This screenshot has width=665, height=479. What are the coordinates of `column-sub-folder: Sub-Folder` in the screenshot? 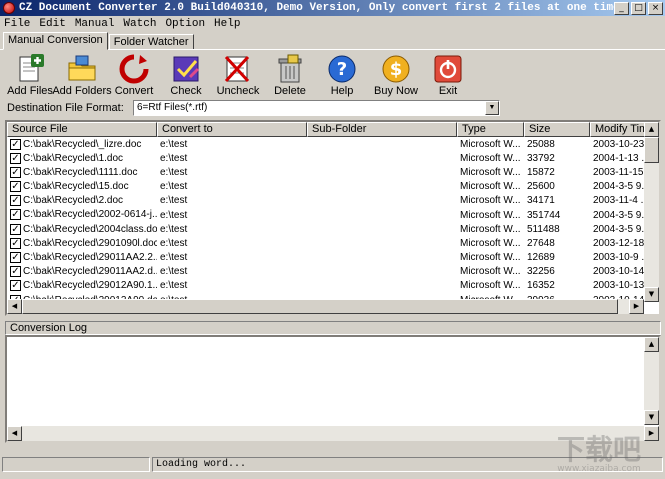 It's located at (382, 129).